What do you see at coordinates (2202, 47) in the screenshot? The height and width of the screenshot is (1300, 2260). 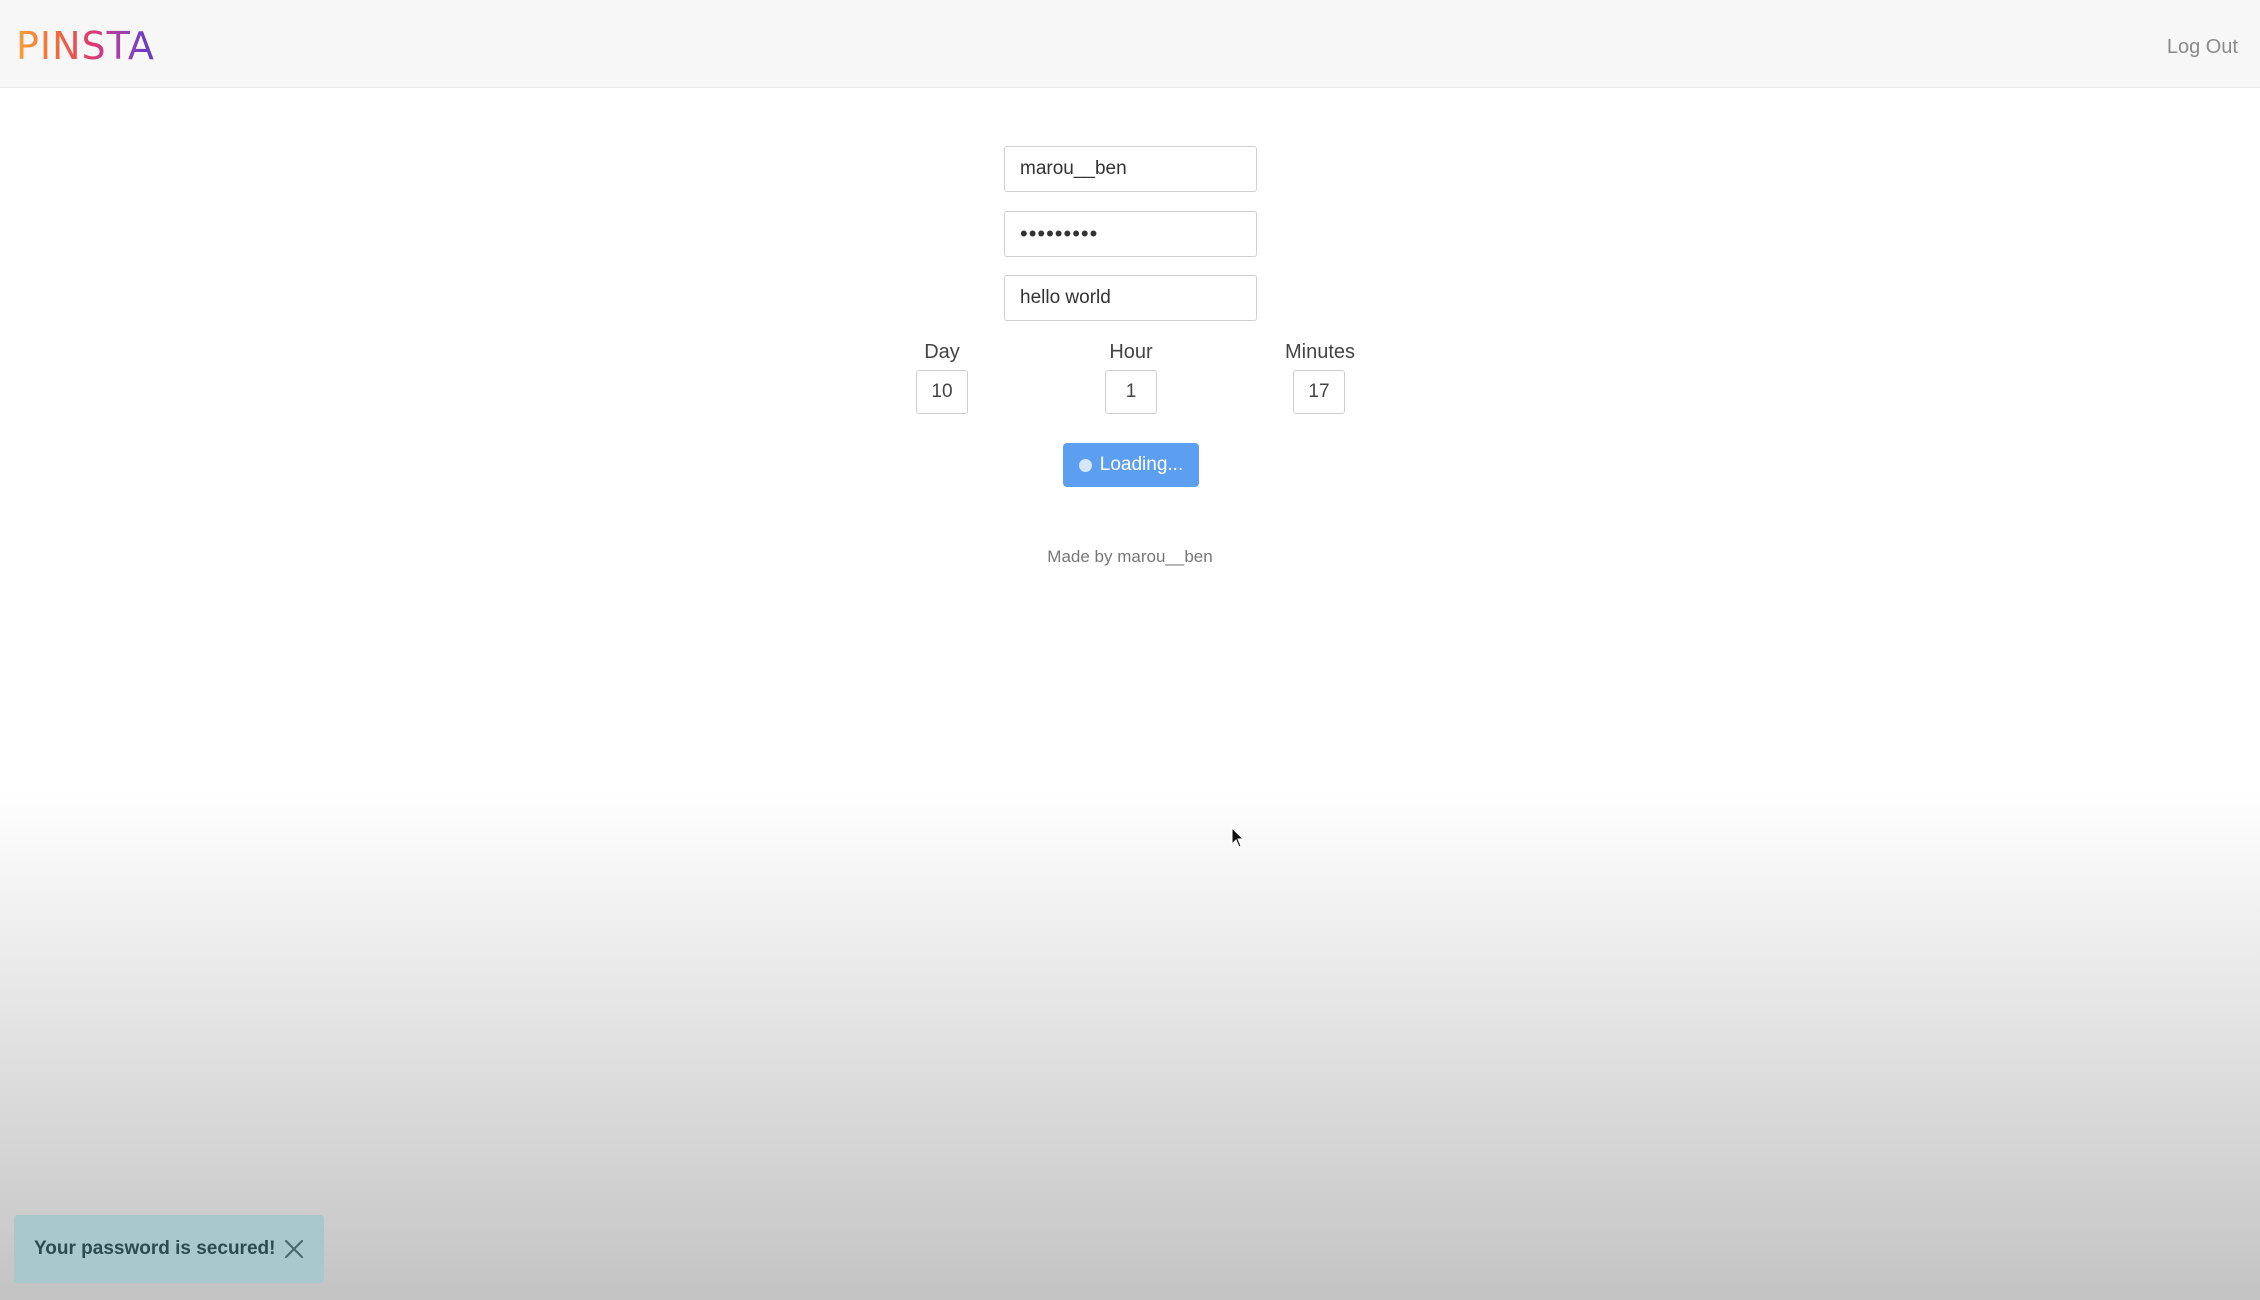 I see `logout-link: Log Out` at bounding box center [2202, 47].